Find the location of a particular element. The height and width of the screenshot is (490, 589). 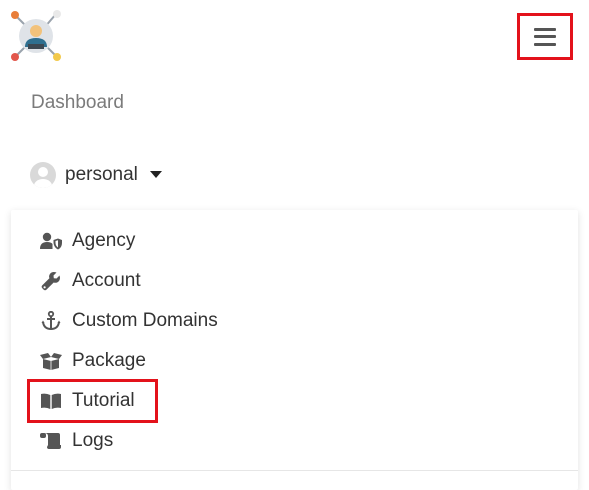

user-dropdown-toggle: personal is located at coordinates (96, 175).